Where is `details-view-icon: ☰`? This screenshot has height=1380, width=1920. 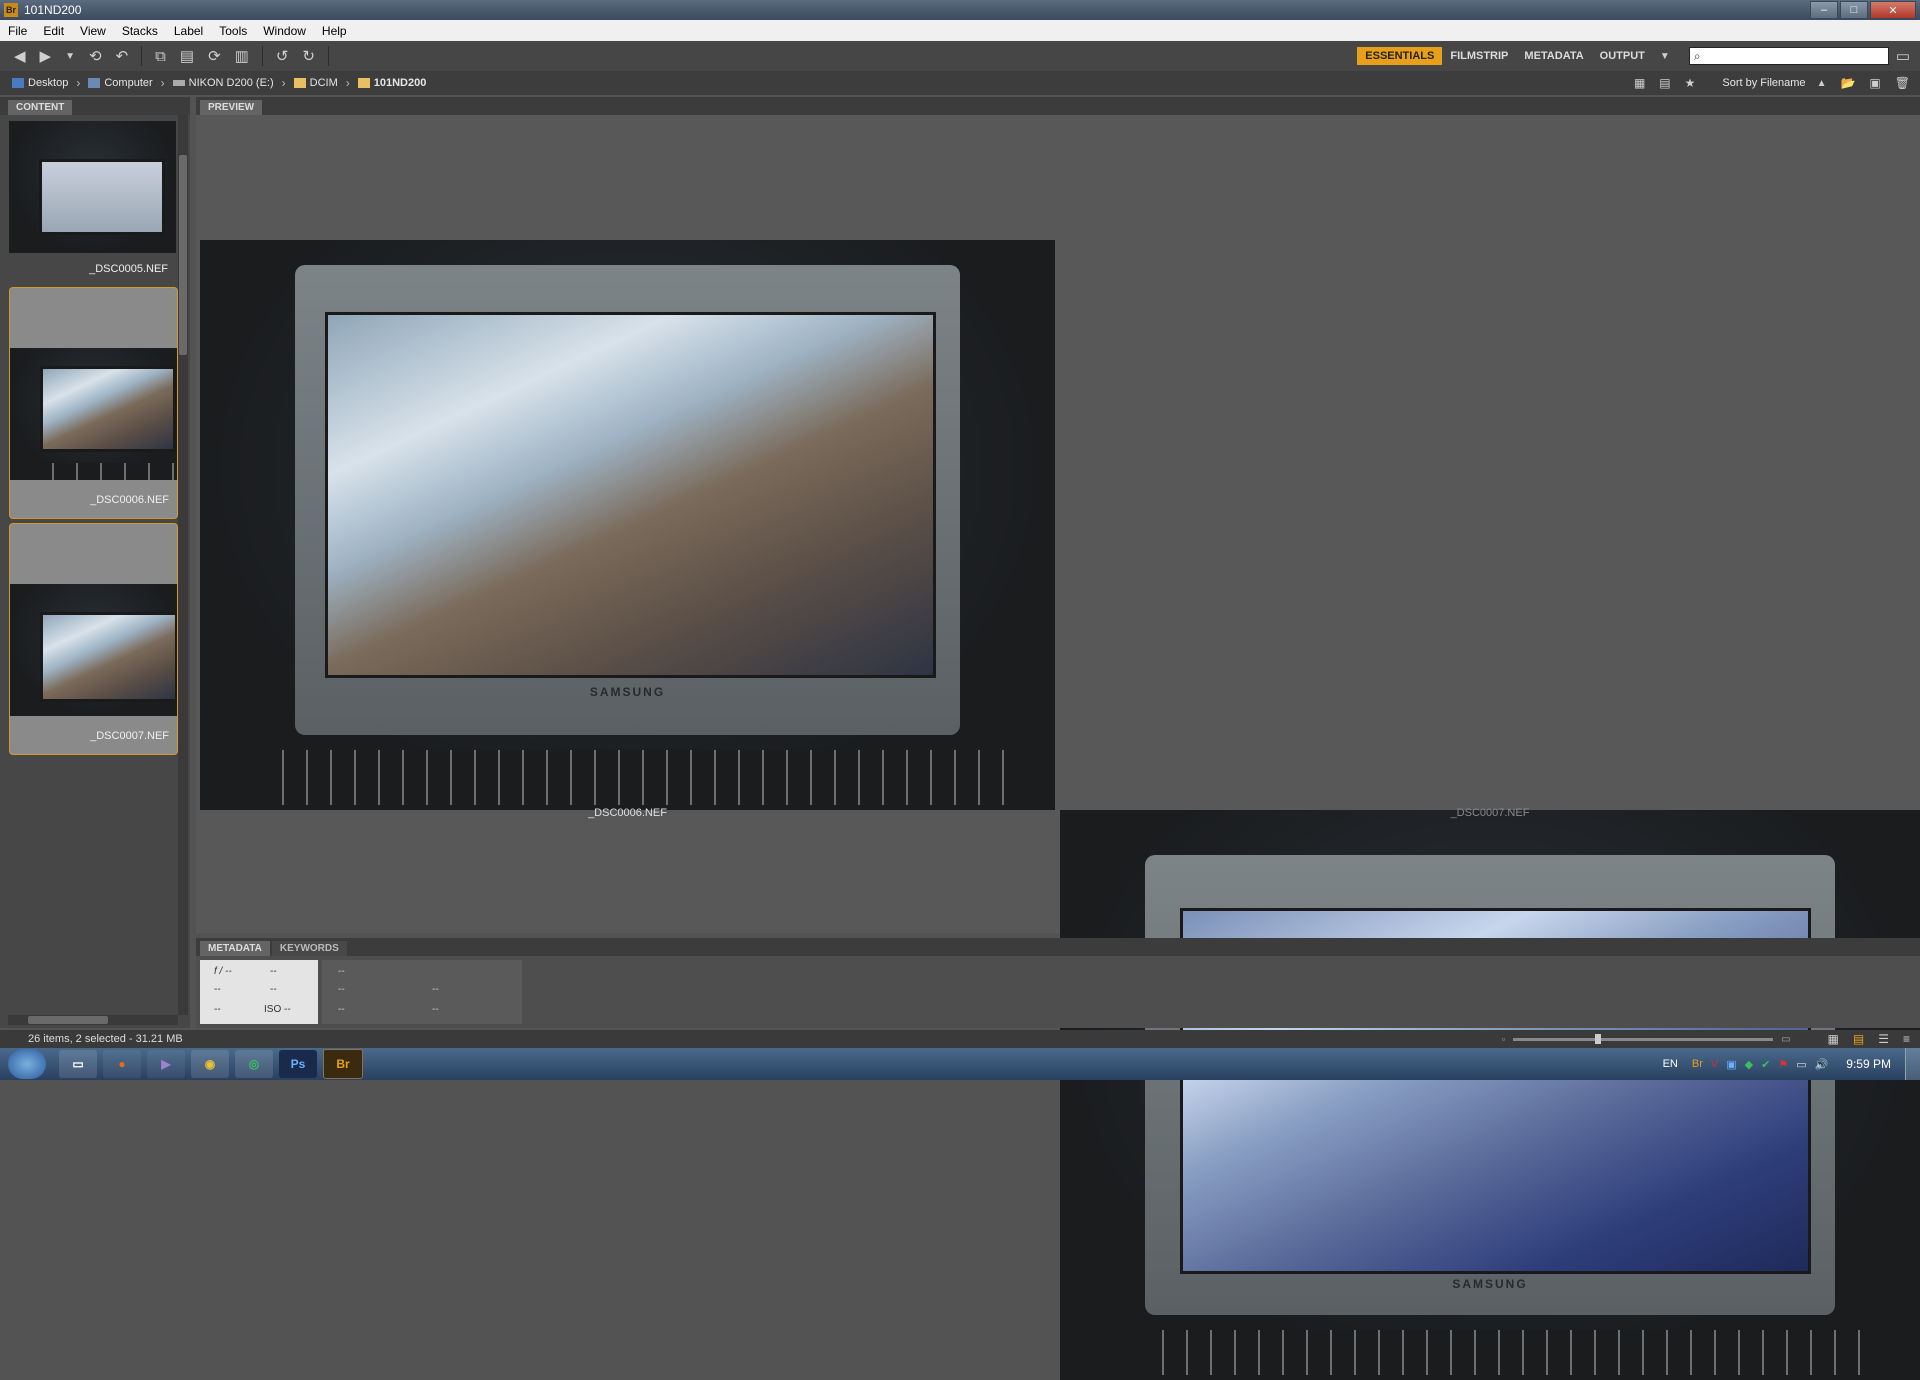 details-view-icon: ☰ is located at coordinates (1883, 1039).